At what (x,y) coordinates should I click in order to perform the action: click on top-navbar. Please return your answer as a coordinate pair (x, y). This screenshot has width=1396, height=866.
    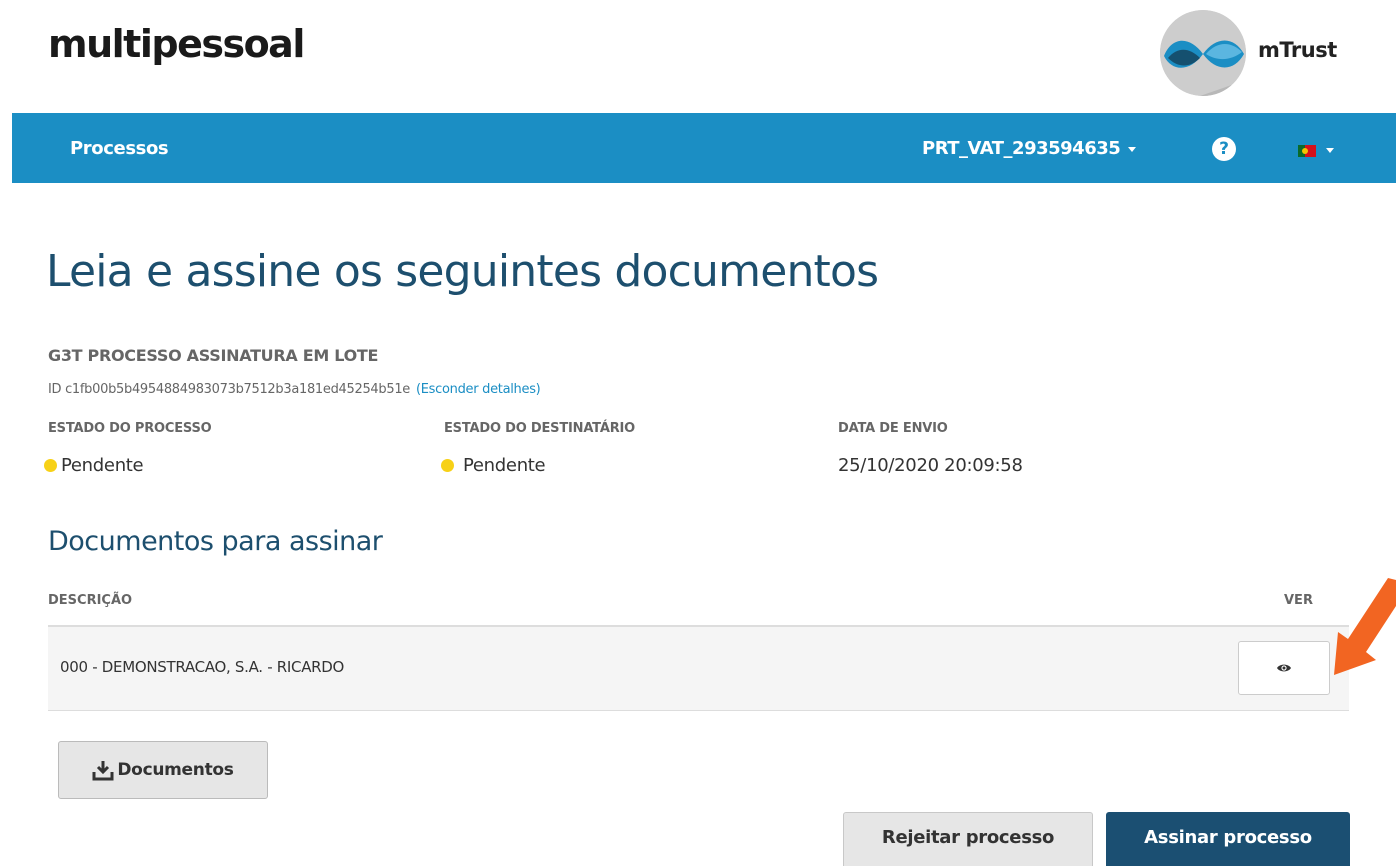
    Looking at the image, I should click on (704, 148).